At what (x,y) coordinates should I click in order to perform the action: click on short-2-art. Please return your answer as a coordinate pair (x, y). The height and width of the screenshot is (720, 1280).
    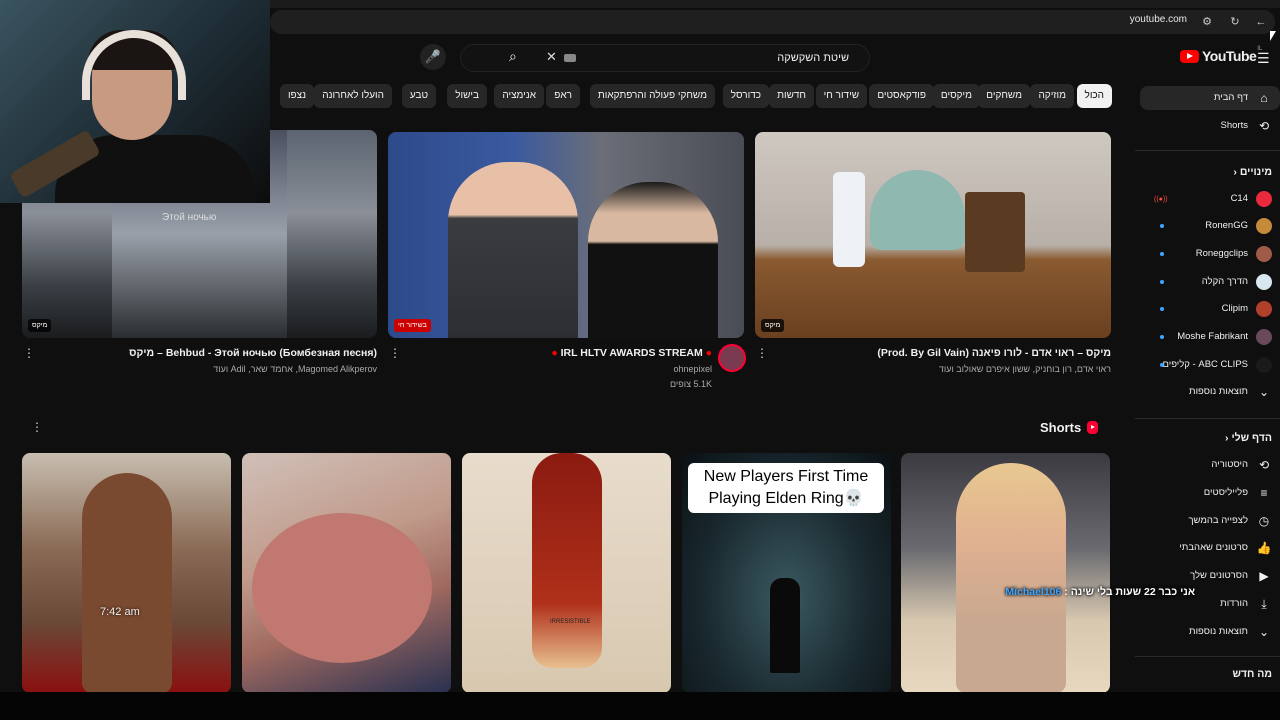
    Looking at the image, I should click on (342, 588).